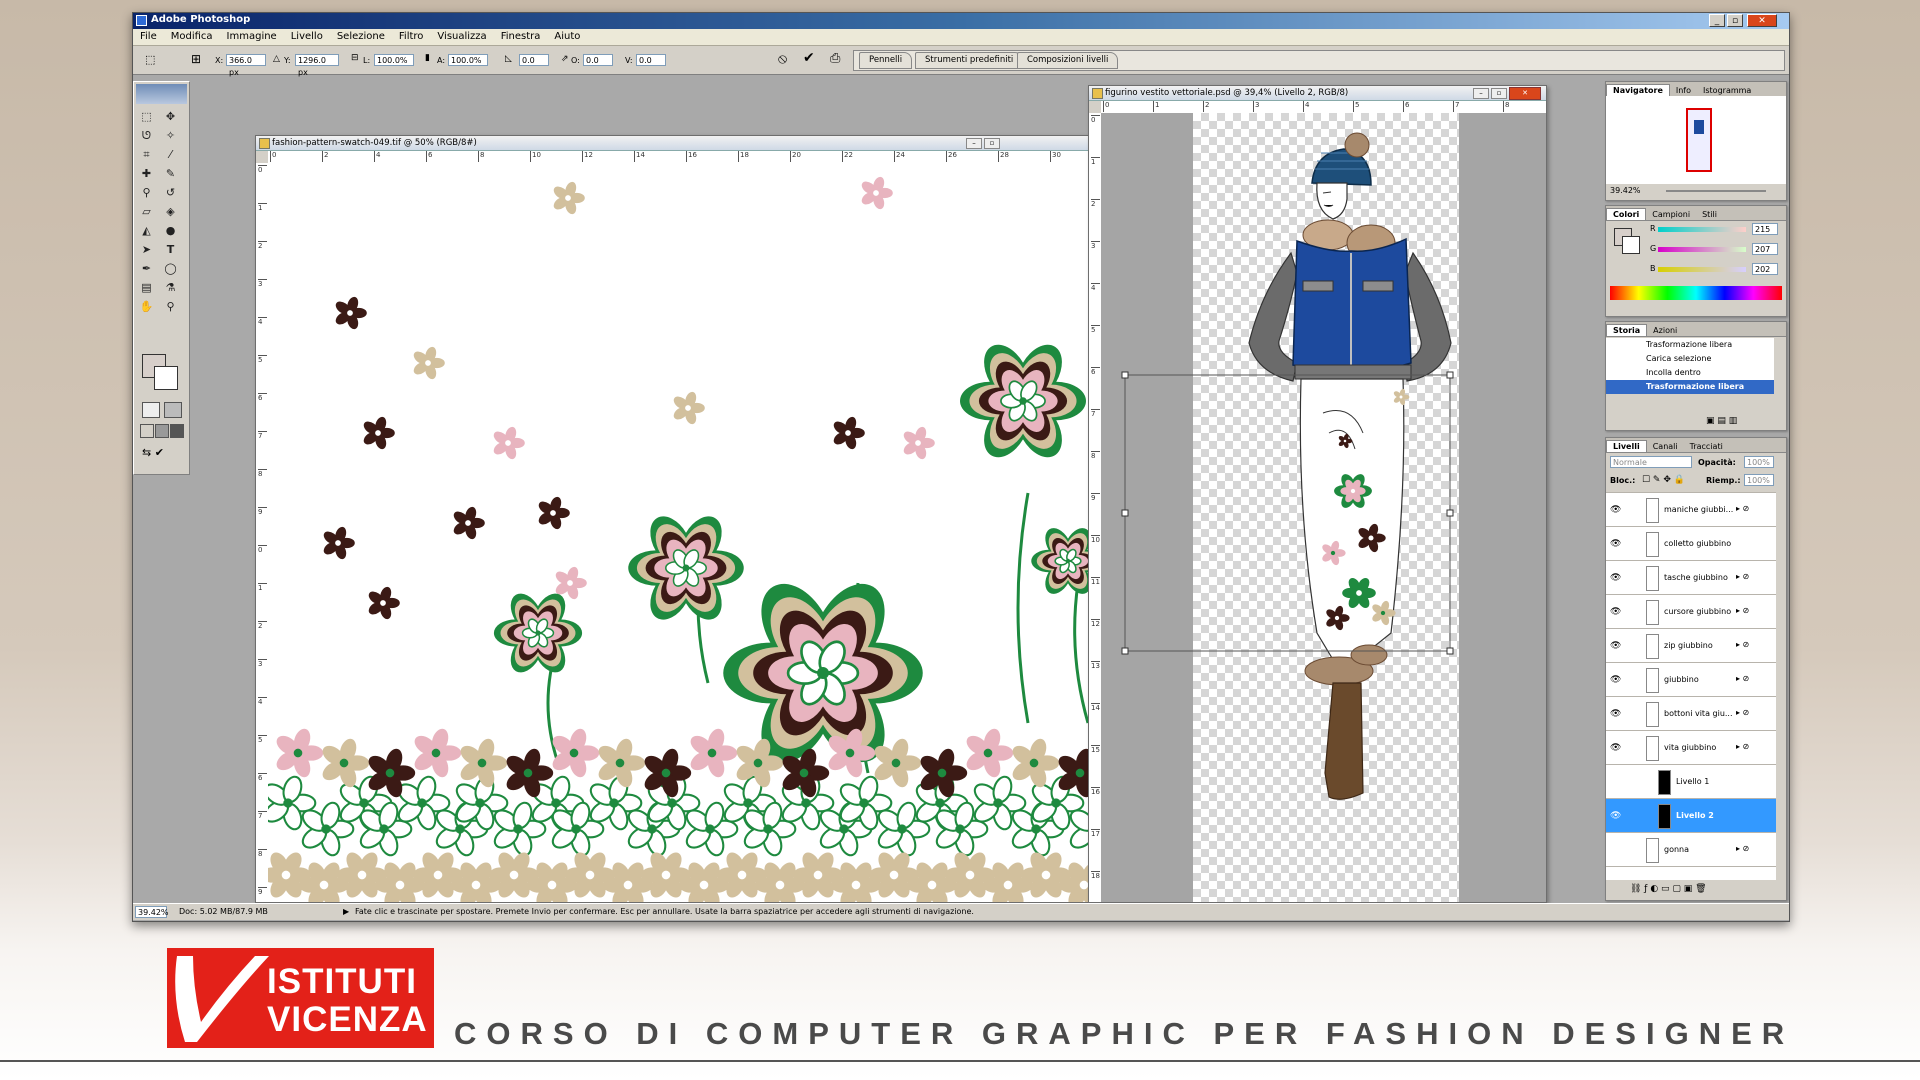 The width and height of the screenshot is (1920, 1080). What do you see at coordinates (146, 154) in the screenshot?
I see `crop-tool-icon: ⌗` at bounding box center [146, 154].